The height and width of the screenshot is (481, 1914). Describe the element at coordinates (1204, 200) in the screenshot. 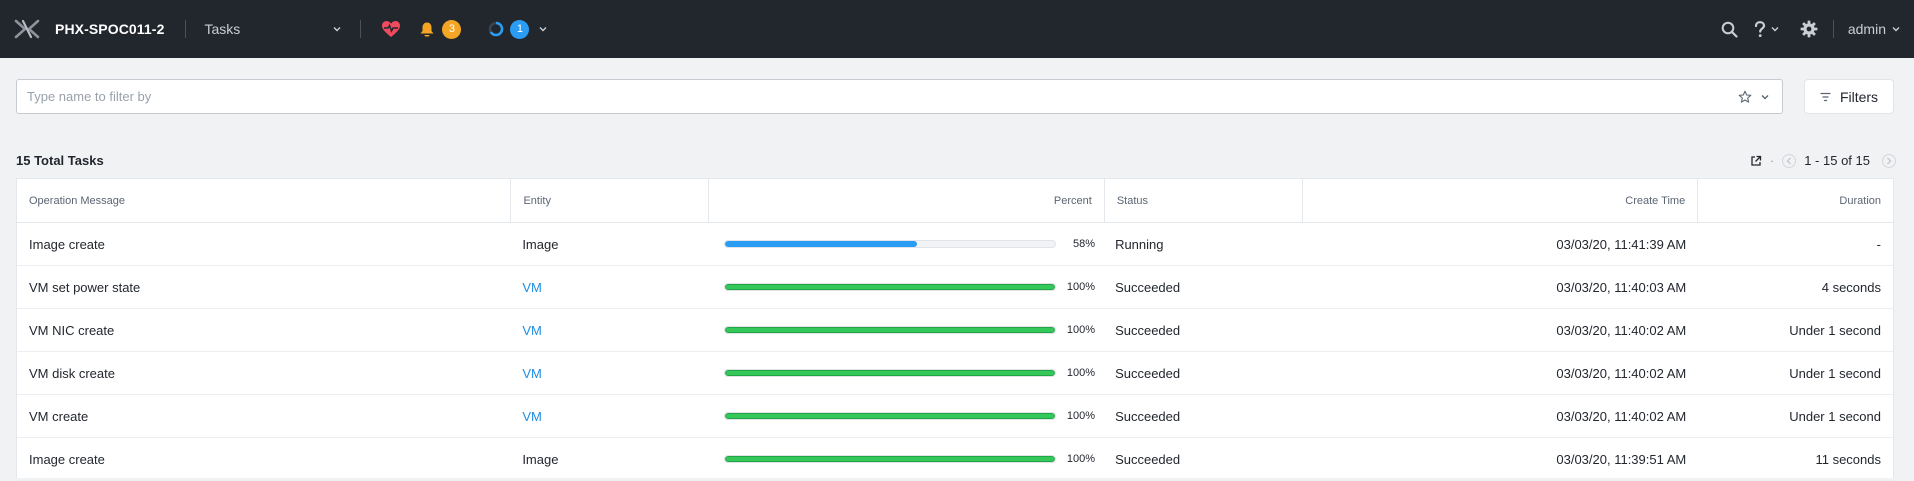

I see `column-header-status: Status` at that location.